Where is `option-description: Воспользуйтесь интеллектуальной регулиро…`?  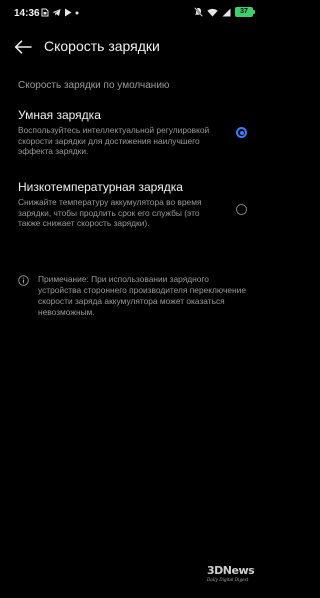
option-description: Воспользуйтесь интеллектуальной регулиро… is located at coordinates (114, 141).